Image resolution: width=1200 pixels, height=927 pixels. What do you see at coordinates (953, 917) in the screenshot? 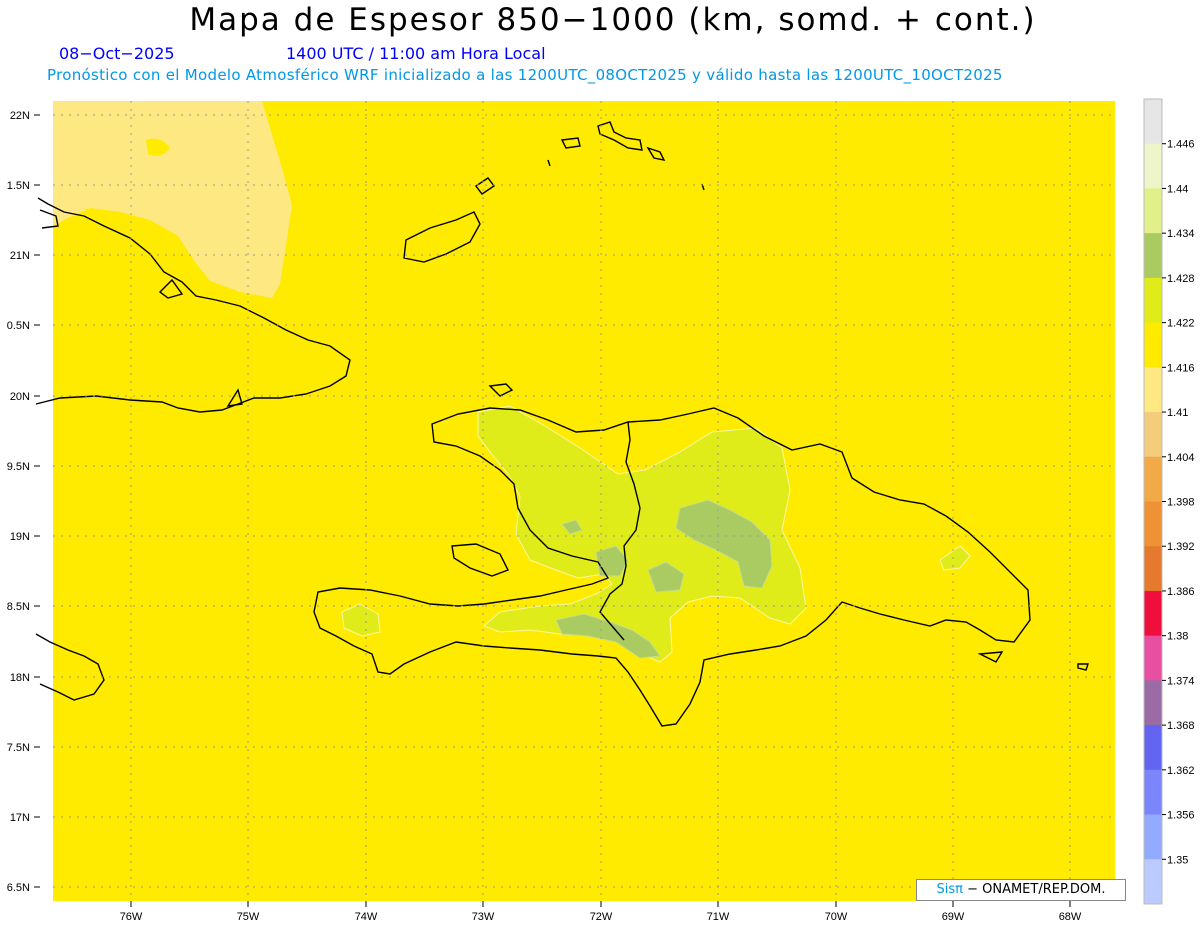
I see `lon-label: 69W` at bounding box center [953, 917].